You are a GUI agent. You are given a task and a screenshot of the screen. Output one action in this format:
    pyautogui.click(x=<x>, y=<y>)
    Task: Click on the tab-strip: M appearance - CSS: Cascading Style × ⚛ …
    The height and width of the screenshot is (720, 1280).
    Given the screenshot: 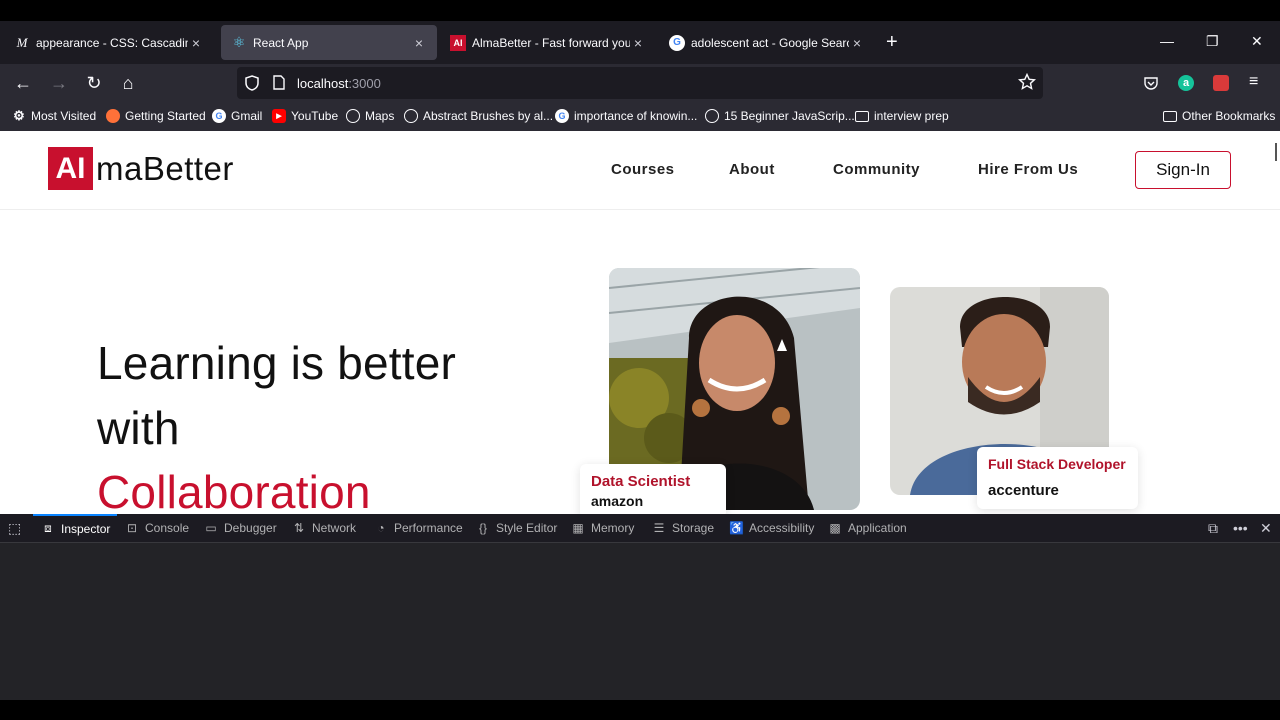 What is the action you would take?
    pyautogui.click(x=640, y=42)
    